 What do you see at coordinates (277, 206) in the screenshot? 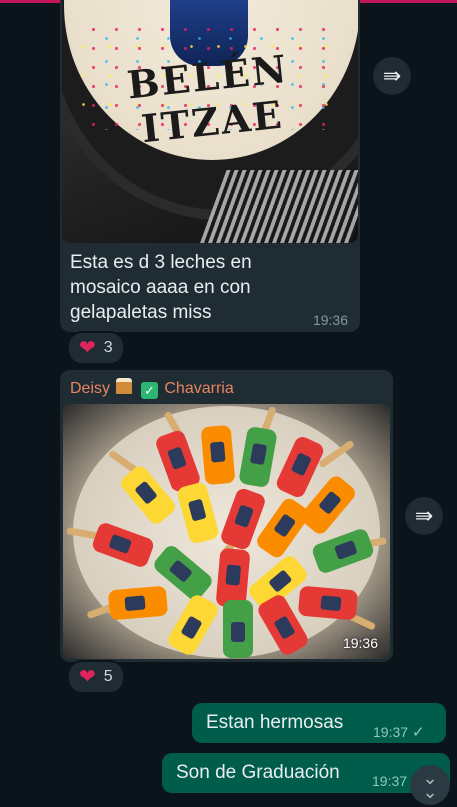
I see `tablecloth` at bounding box center [277, 206].